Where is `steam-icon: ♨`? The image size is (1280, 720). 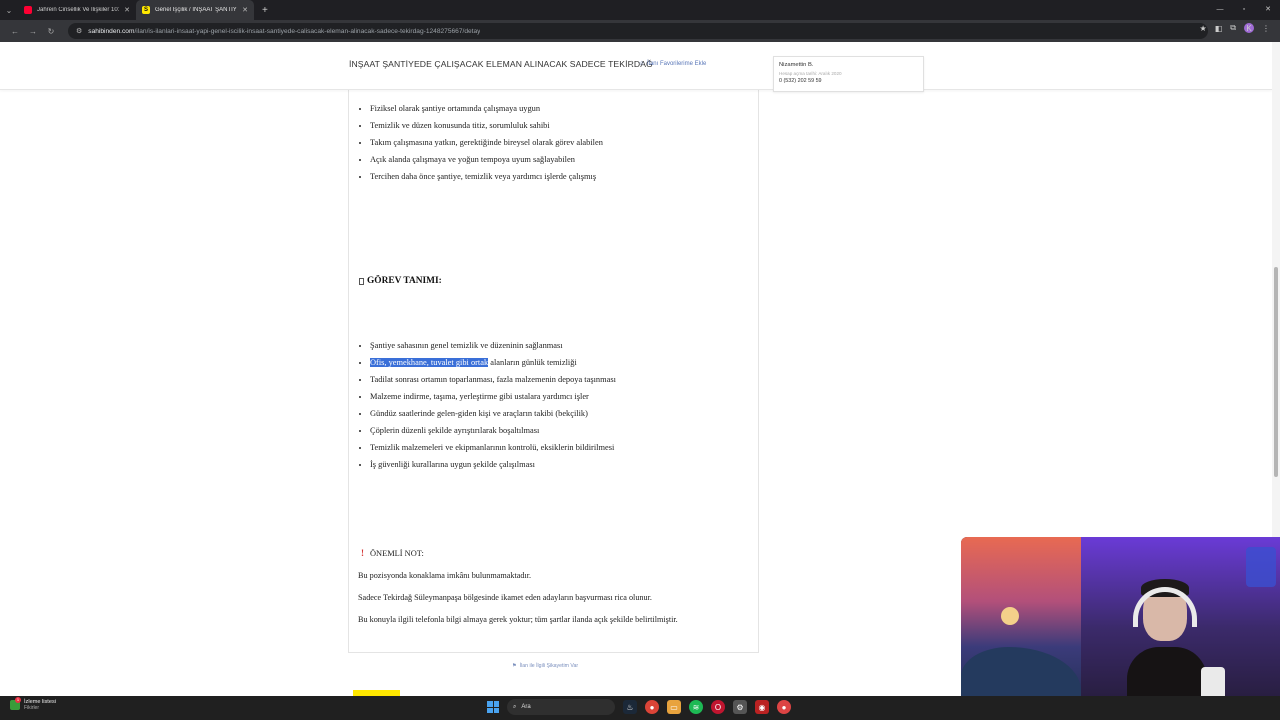 steam-icon: ♨ is located at coordinates (630, 707).